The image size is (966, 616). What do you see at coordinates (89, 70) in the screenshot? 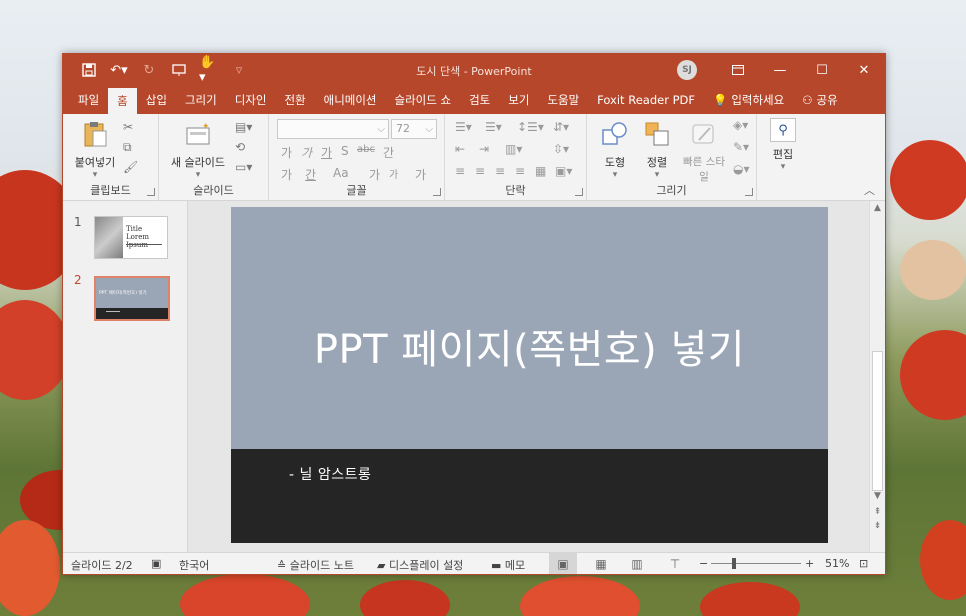
I see `save-icon` at bounding box center [89, 70].